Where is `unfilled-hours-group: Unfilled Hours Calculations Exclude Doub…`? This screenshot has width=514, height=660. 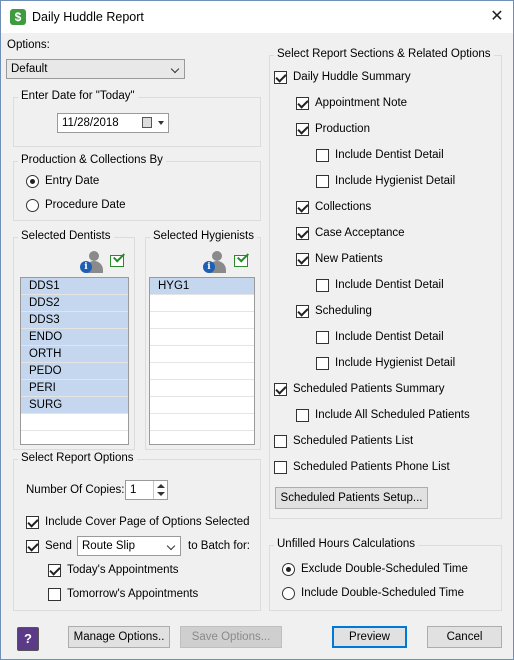 unfilled-hours-group: Unfilled Hours Calculations Exclude Doub… is located at coordinates (385, 574).